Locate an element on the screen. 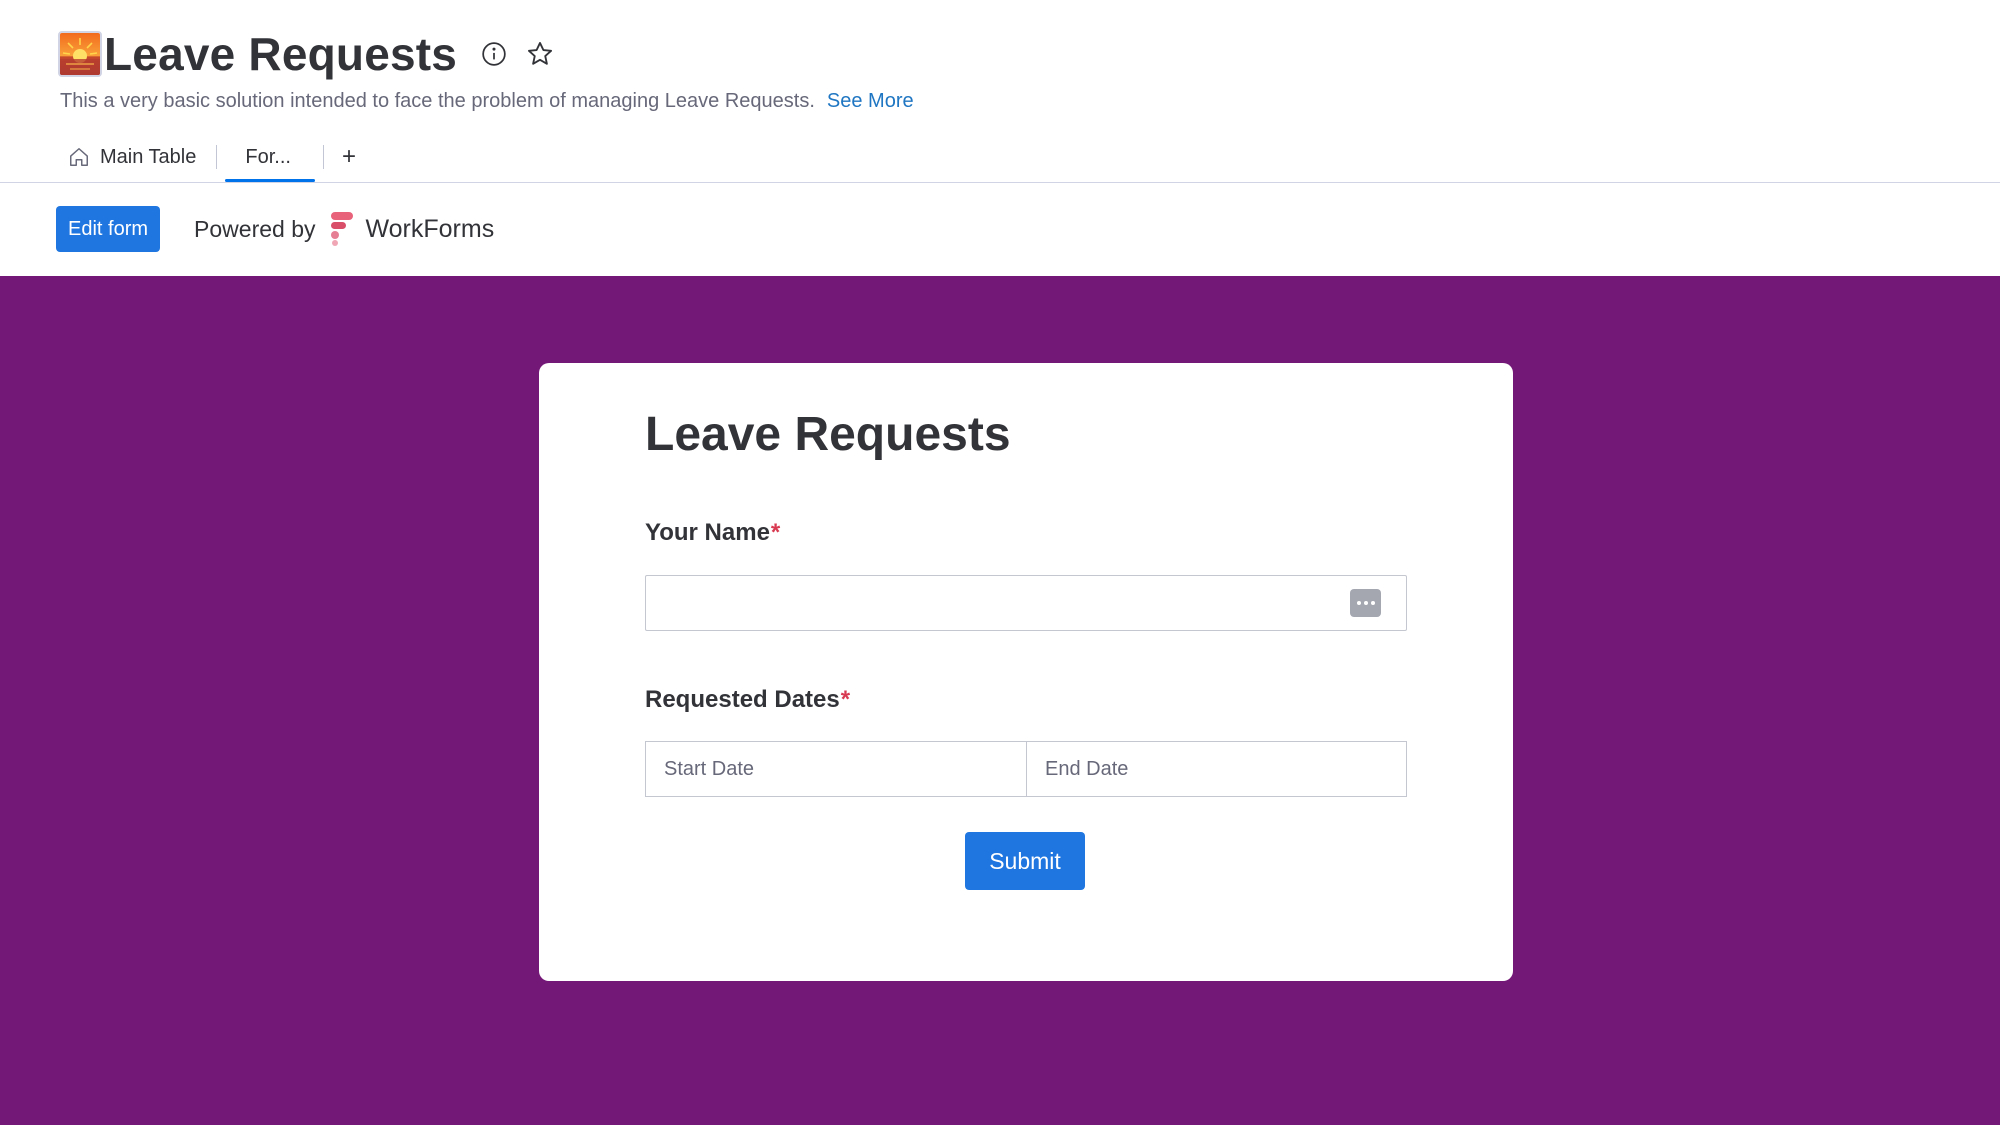 Image resolution: width=2000 pixels, height=1125 pixels. form-toolbar: Edit form Powered by WorkForms is located at coordinates (275, 229).